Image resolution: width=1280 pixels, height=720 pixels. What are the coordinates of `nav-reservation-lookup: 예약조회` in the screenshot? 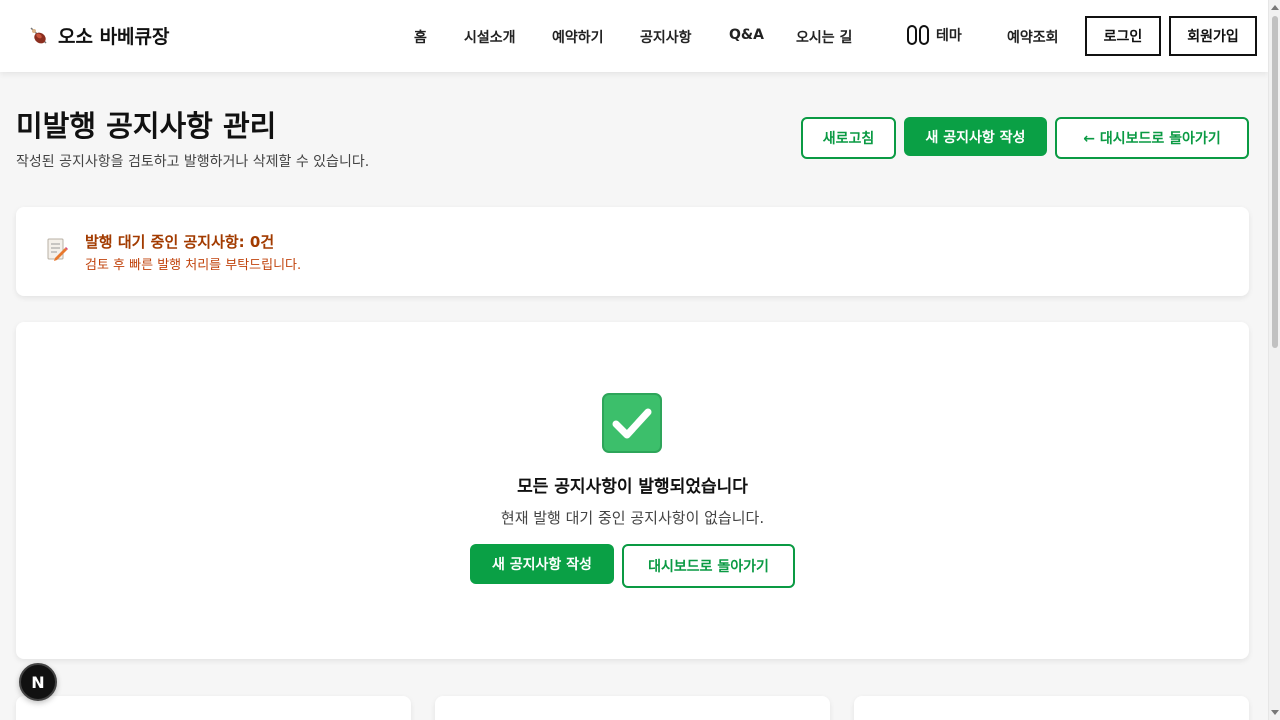 It's located at (1033, 37).